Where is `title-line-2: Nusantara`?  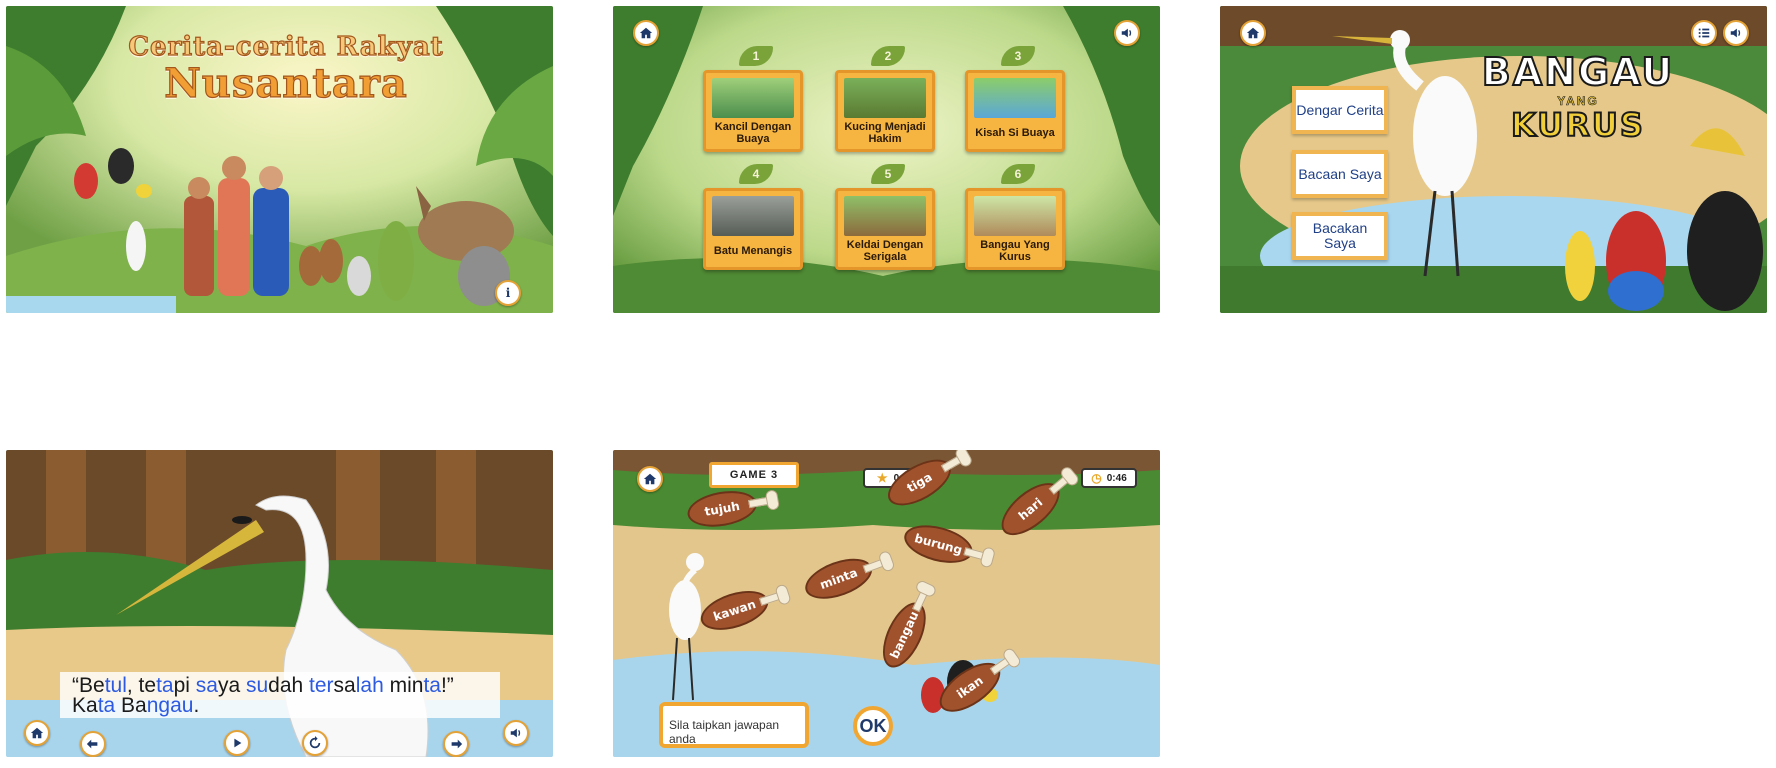 title-line-2: Nusantara is located at coordinates (286, 83).